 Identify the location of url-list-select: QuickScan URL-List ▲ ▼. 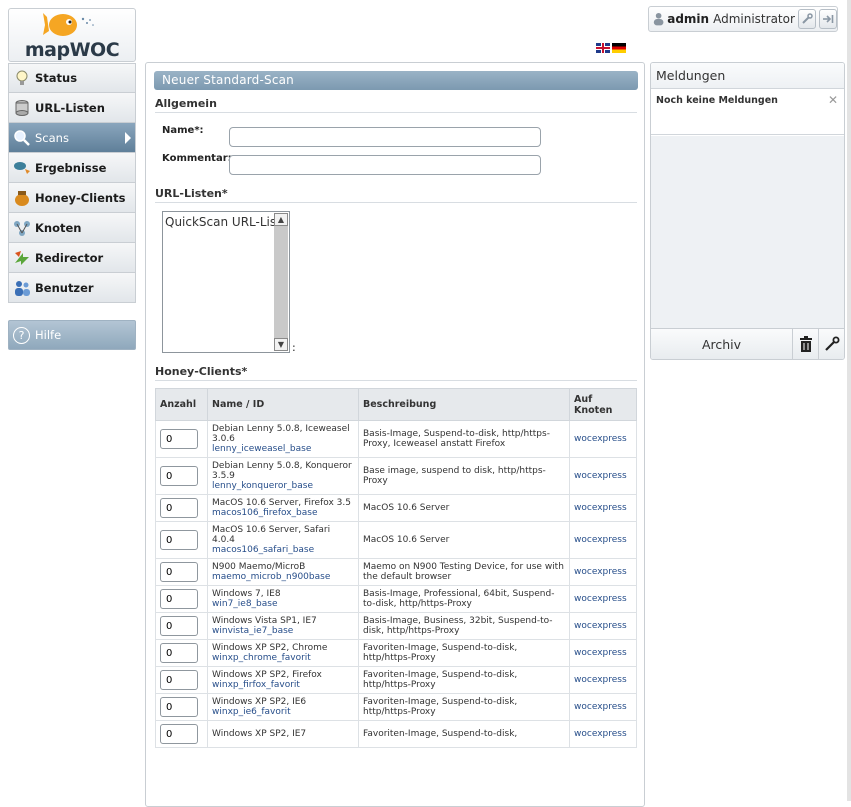
(226, 282).